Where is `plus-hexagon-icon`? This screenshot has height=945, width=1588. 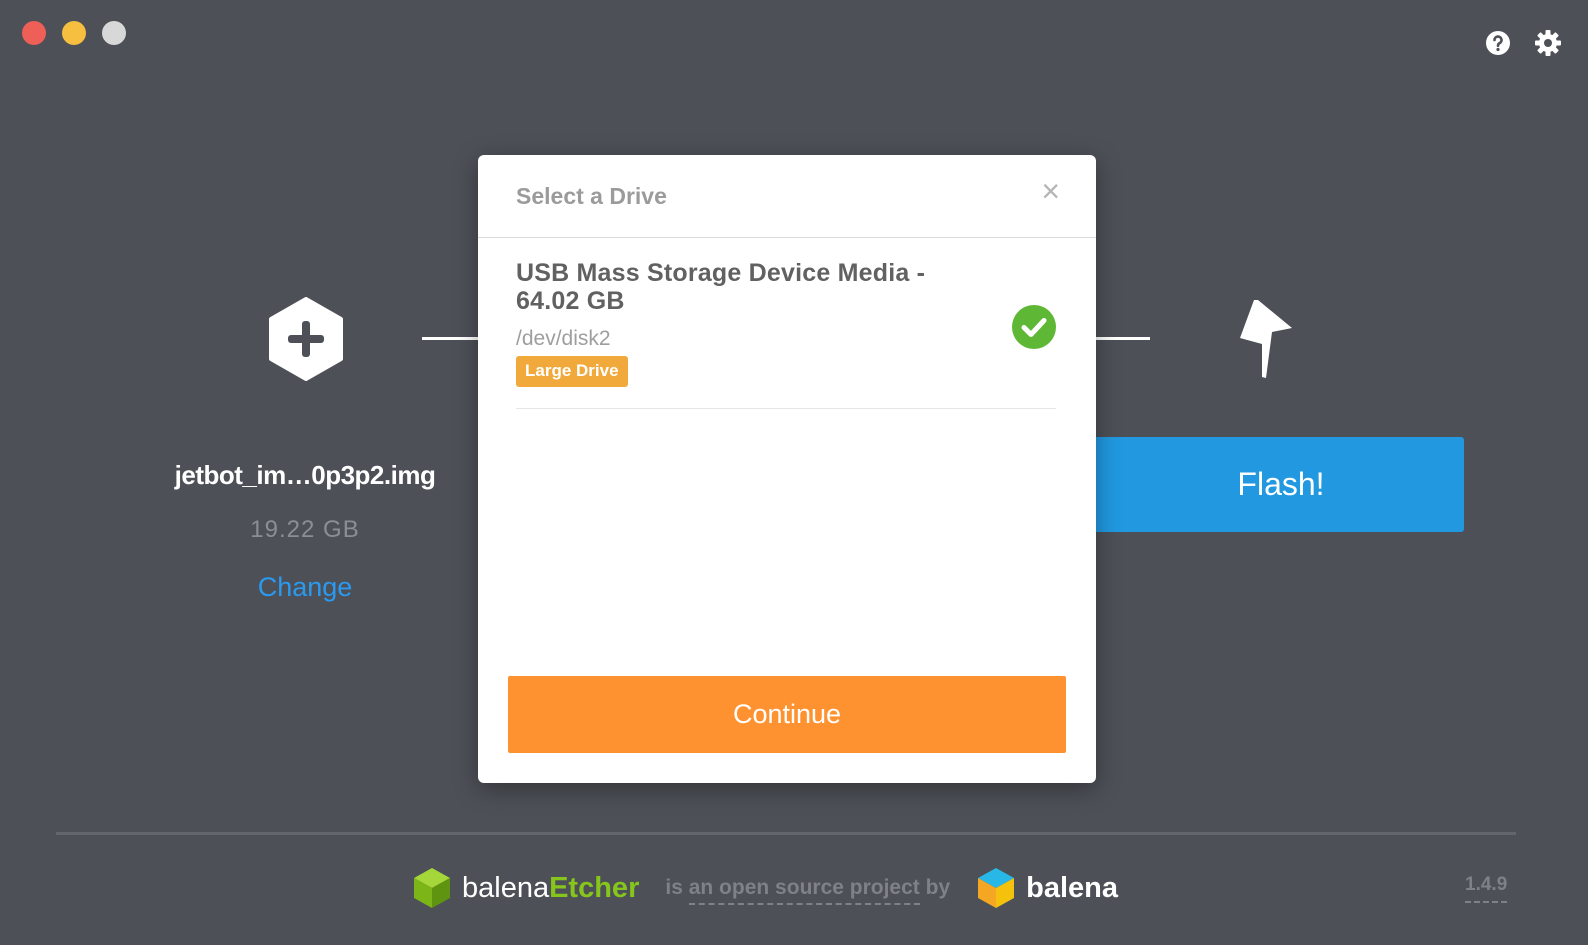 plus-hexagon-icon is located at coordinates (306, 339).